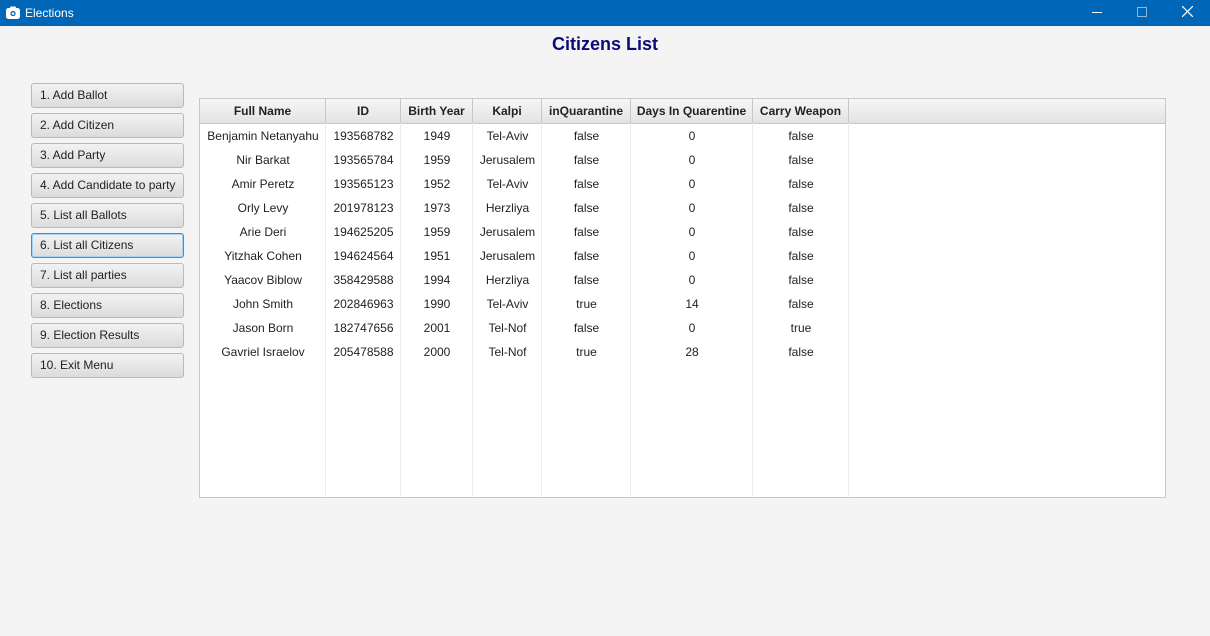 This screenshot has width=1210, height=636. Describe the element at coordinates (263, 328) in the screenshot. I see `cell-full-name: Jason Born` at that location.